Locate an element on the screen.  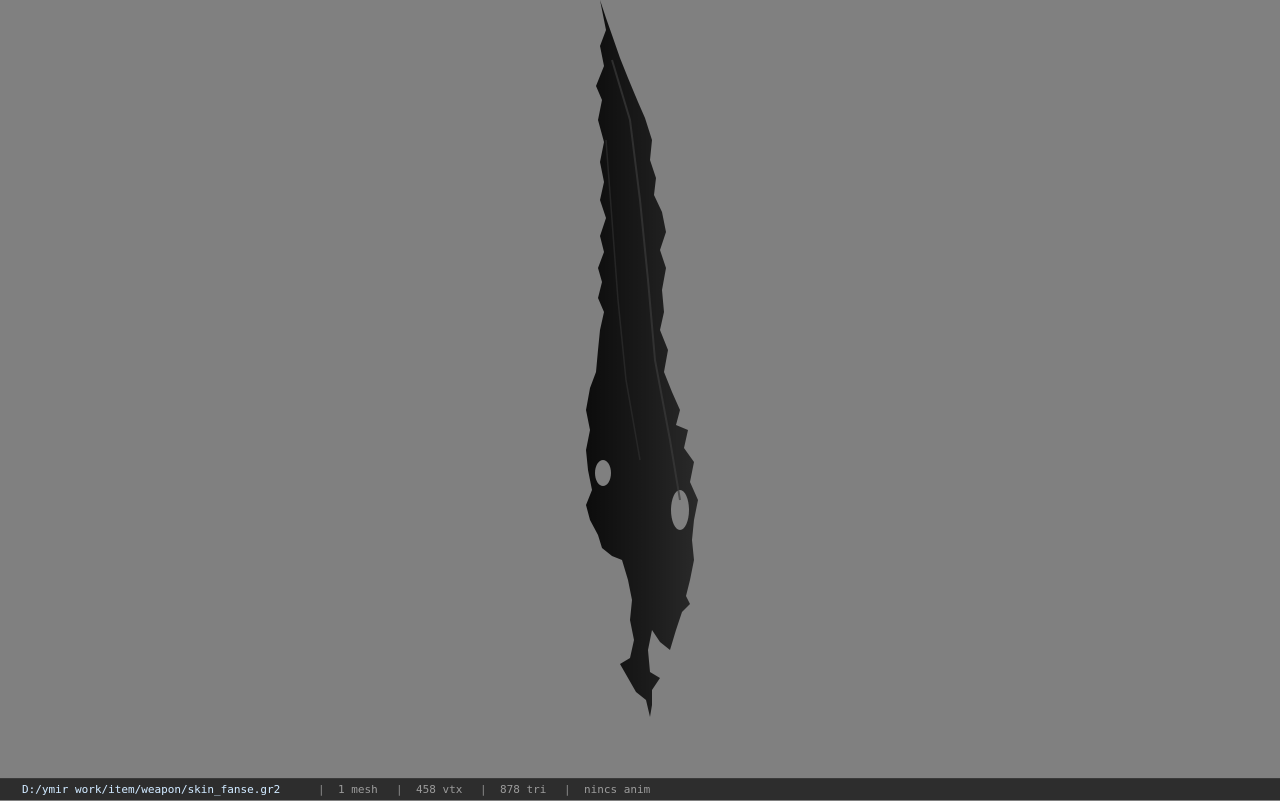
triangle-count: 878 tri is located at coordinates (523, 789).